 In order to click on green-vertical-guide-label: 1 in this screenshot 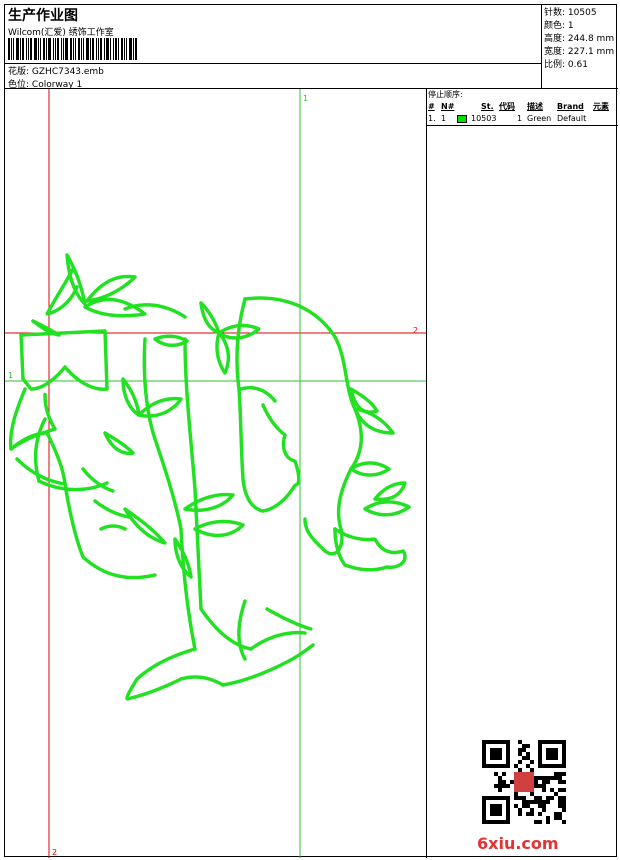, I will do `click(305, 98)`.